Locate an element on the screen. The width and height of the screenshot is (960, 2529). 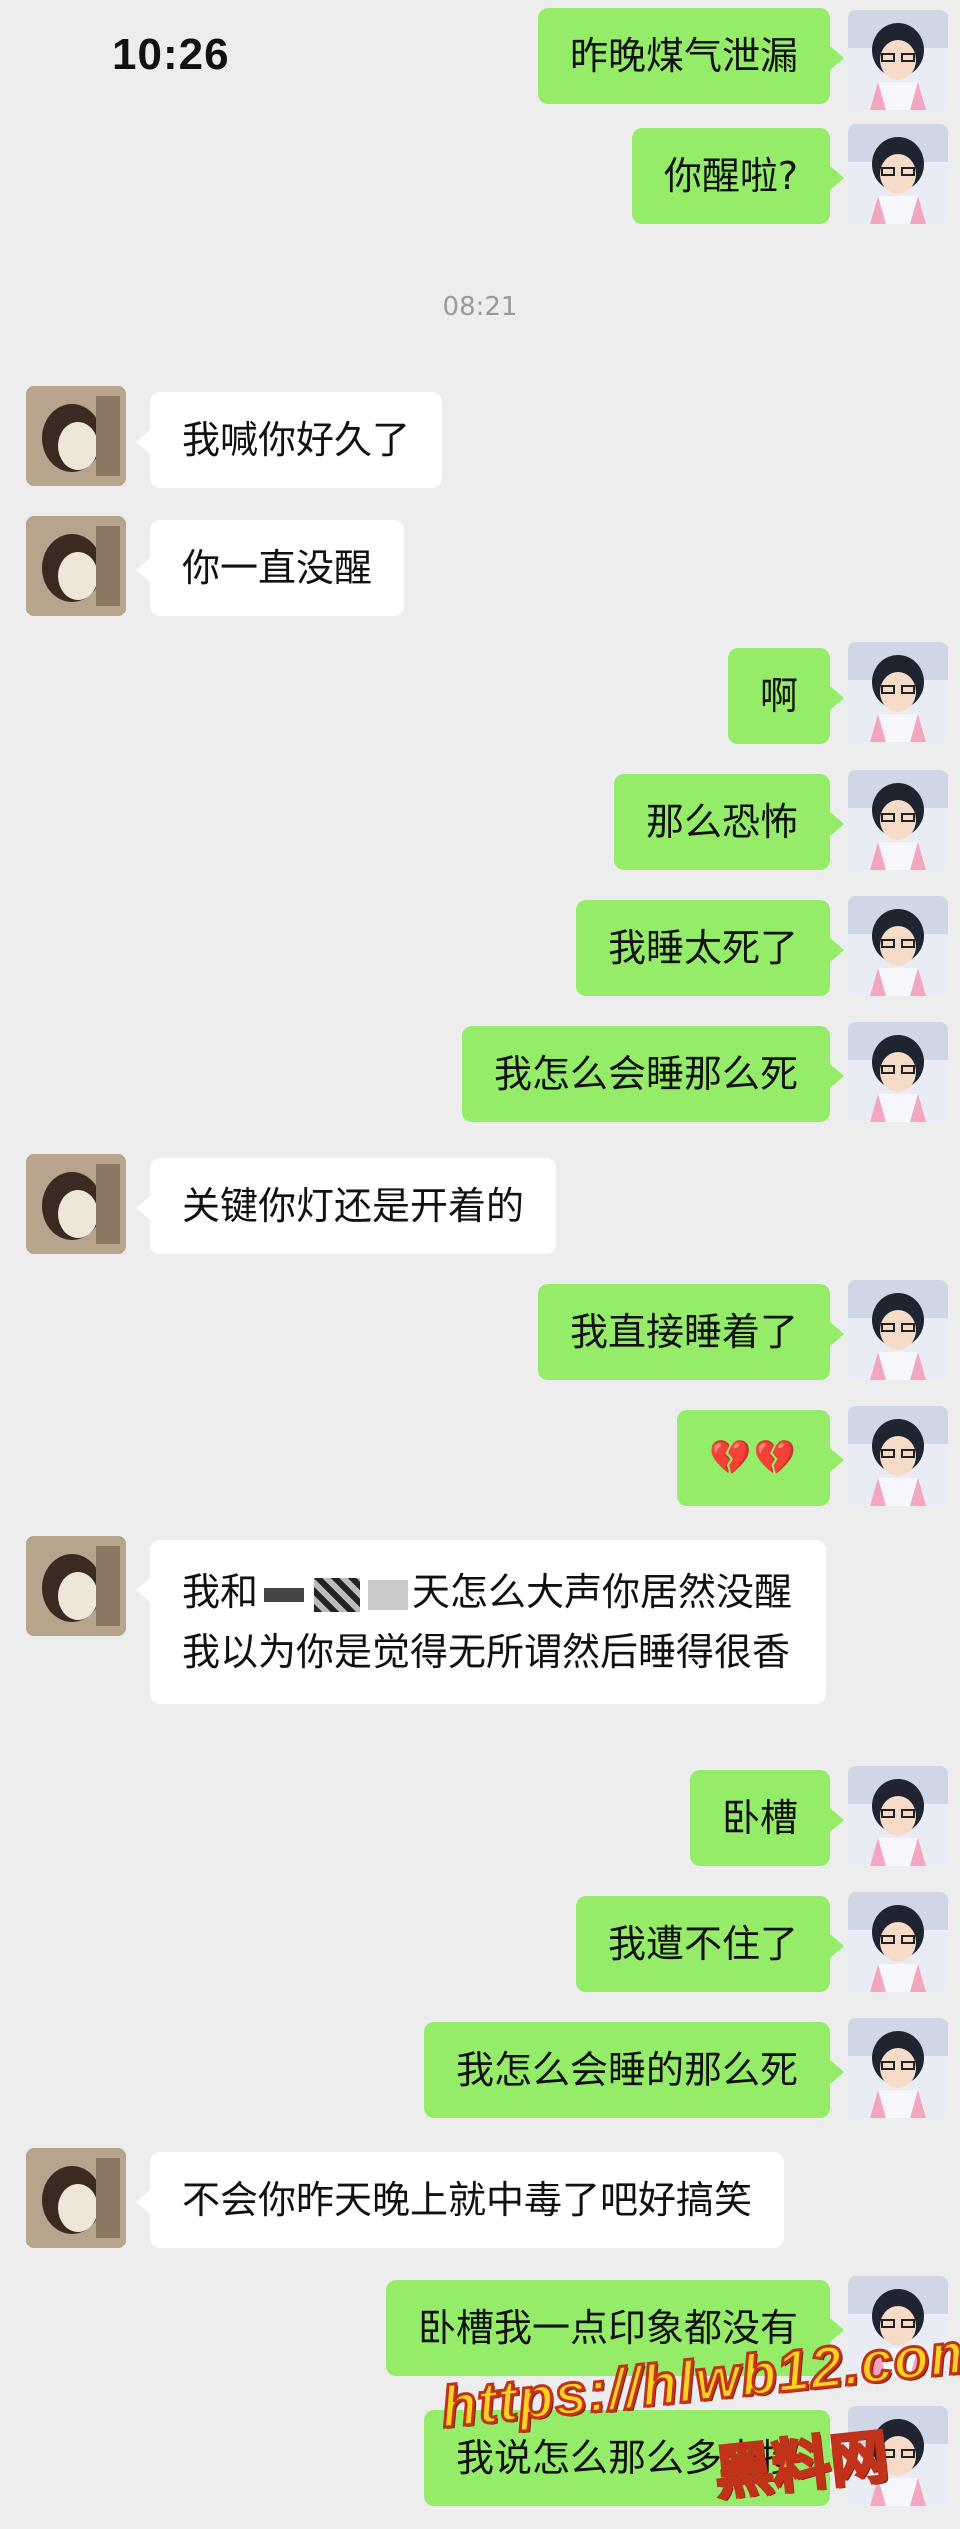
message-bubble-incoming: 你一直没醒 is located at coordinates (270, 568).